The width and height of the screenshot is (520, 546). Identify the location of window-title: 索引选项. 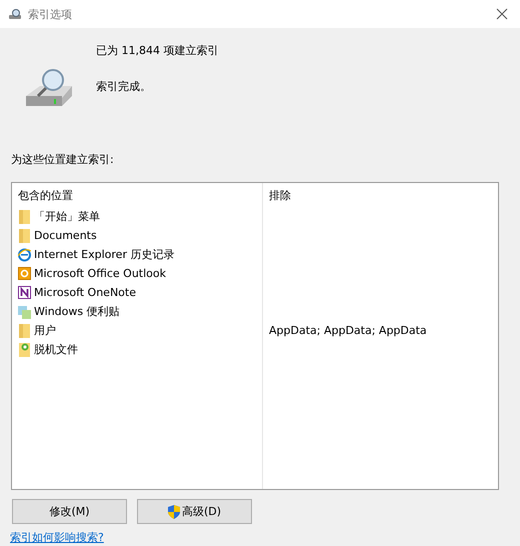
(50, 14).